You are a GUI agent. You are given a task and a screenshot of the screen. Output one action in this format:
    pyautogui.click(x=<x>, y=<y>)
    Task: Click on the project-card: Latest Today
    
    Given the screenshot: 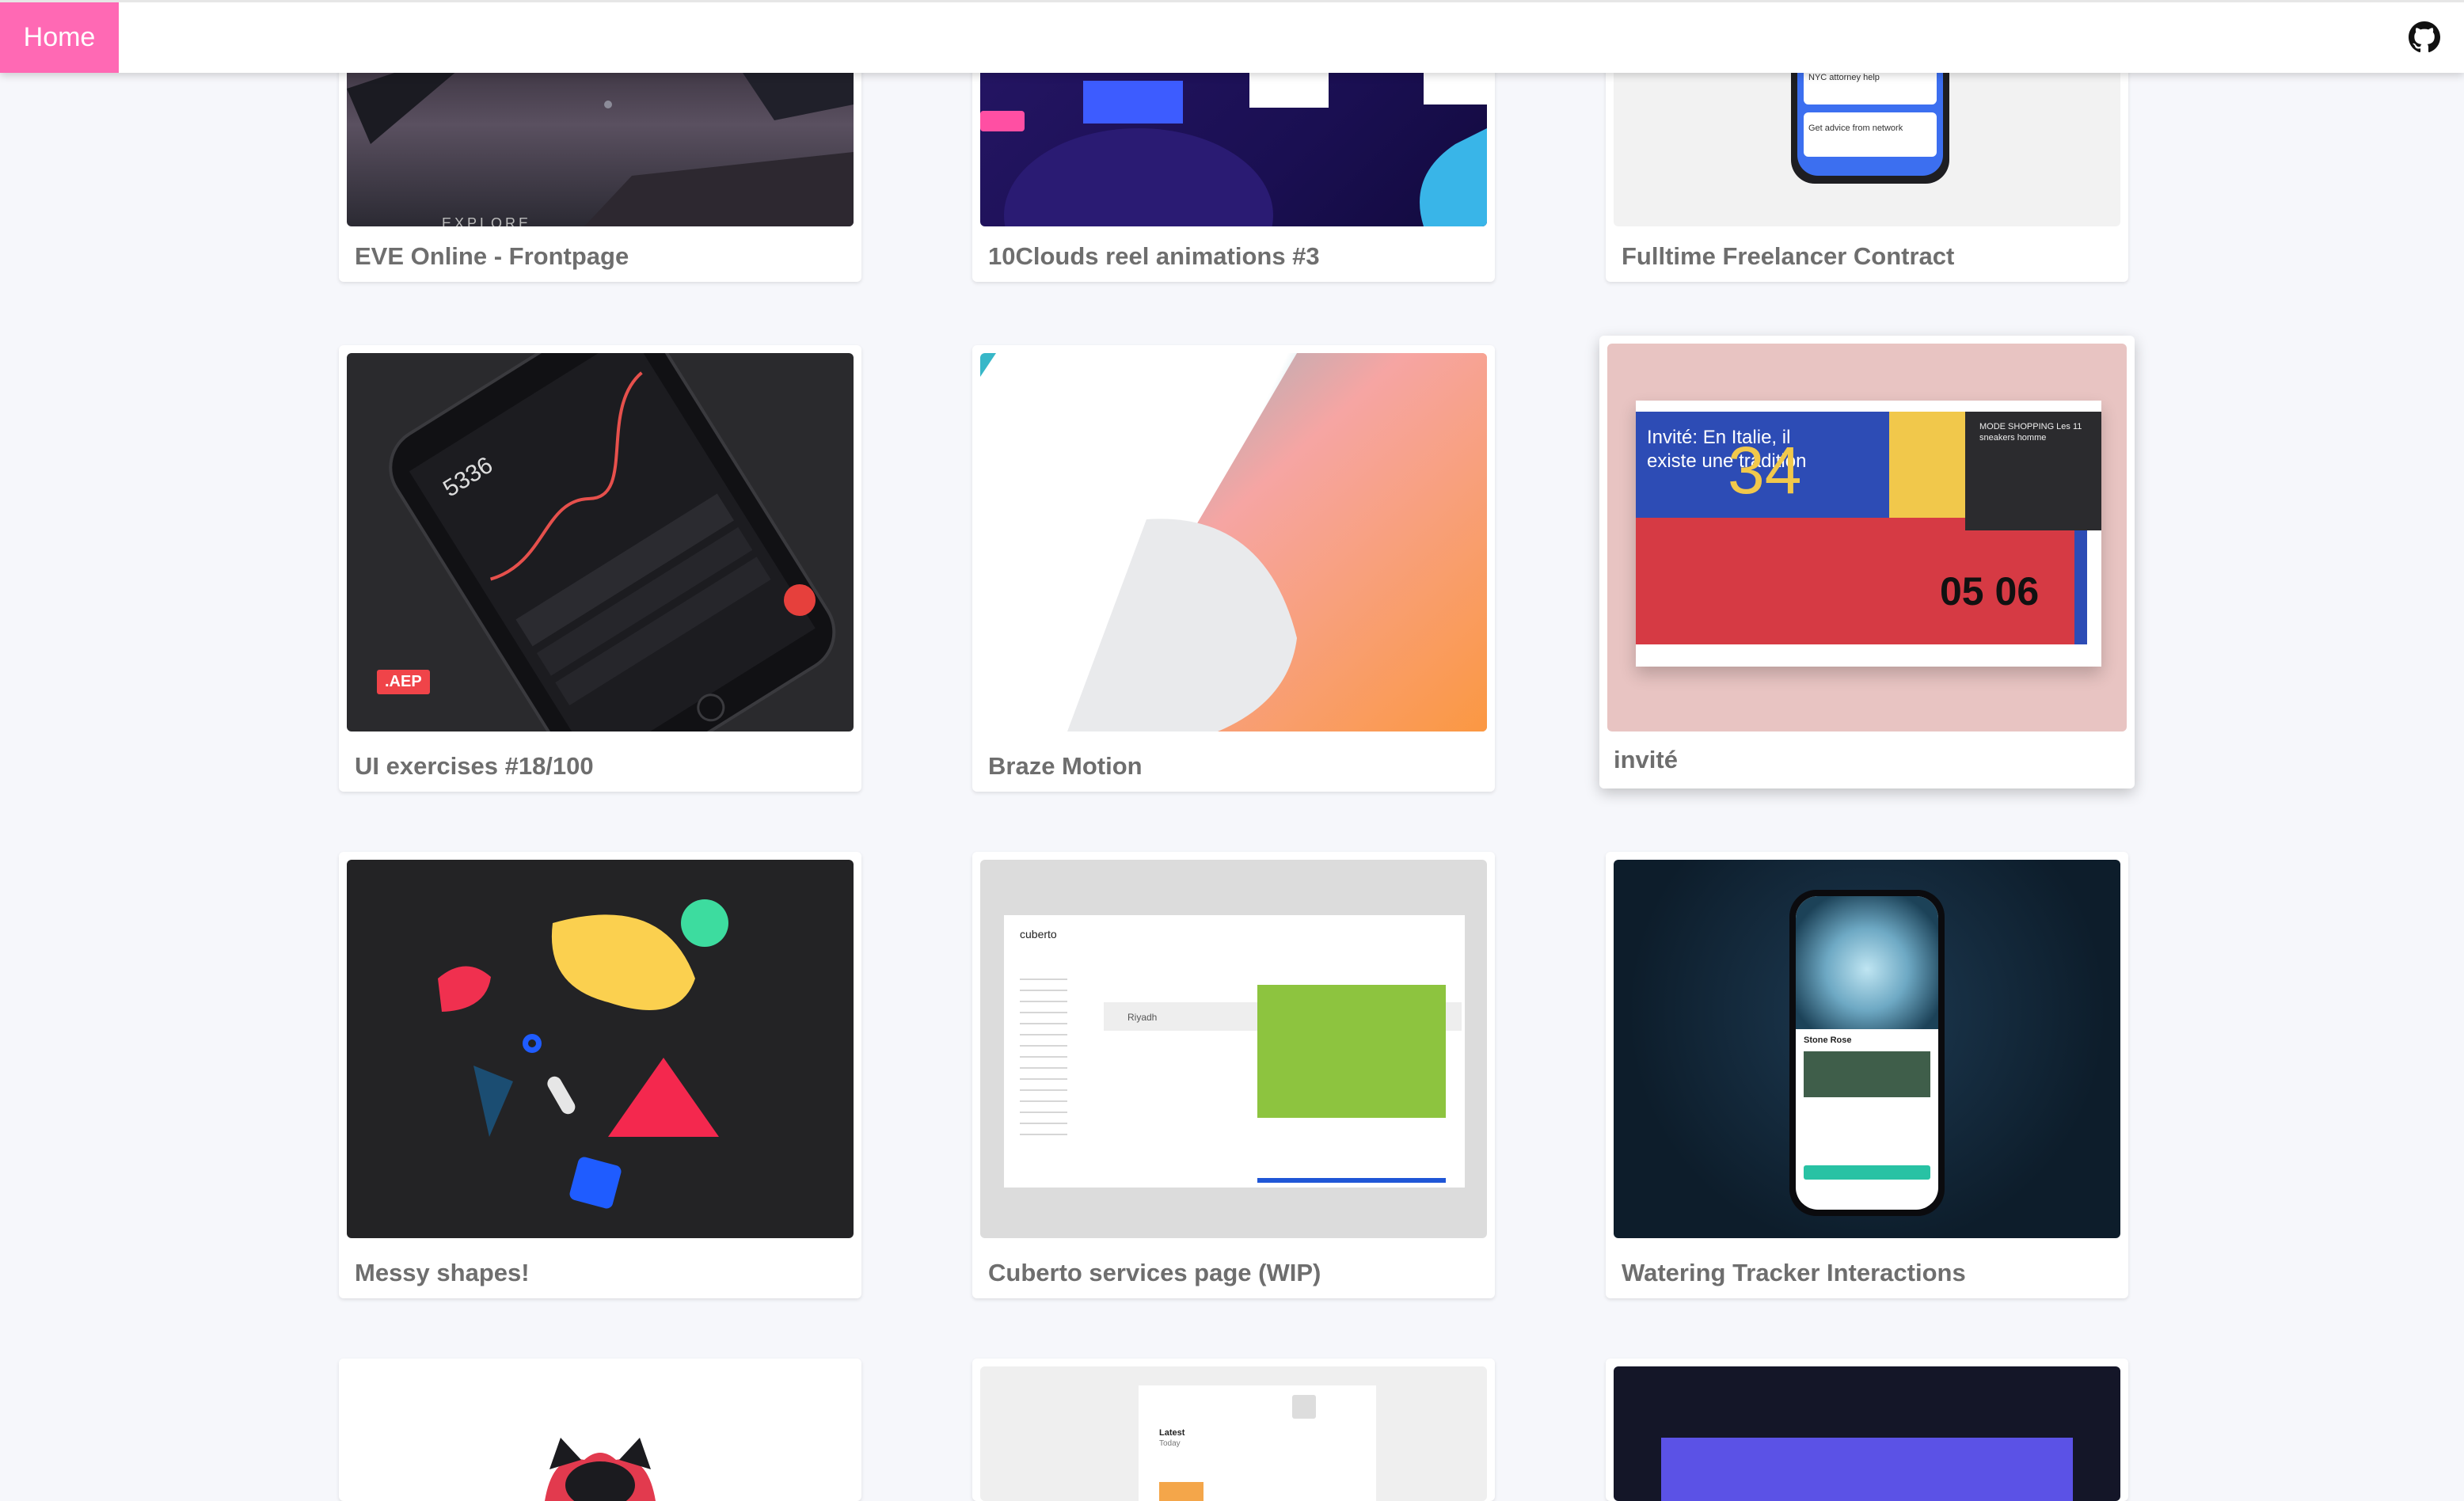 What is the action you would take?
    pyautogui.click(x=1233, y=1429)
    